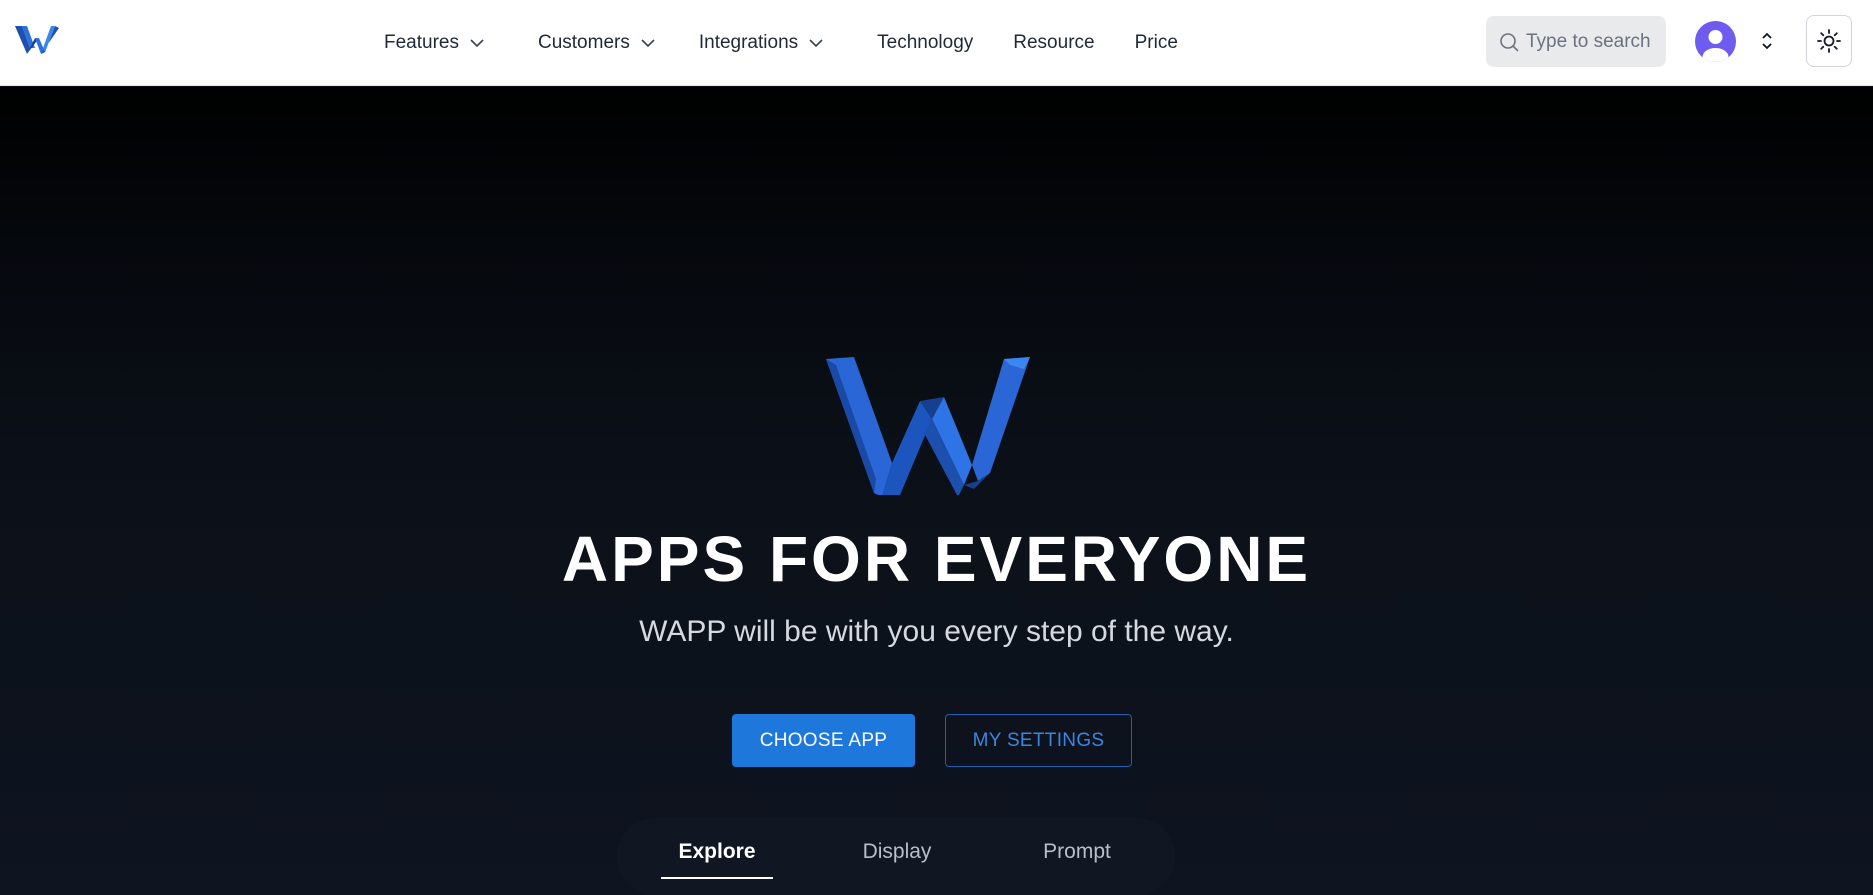  What do you see at coordinates (583, 42) in the screenshot?
I see `nav-customers-label: Customers` at bounding box center [583, 42].